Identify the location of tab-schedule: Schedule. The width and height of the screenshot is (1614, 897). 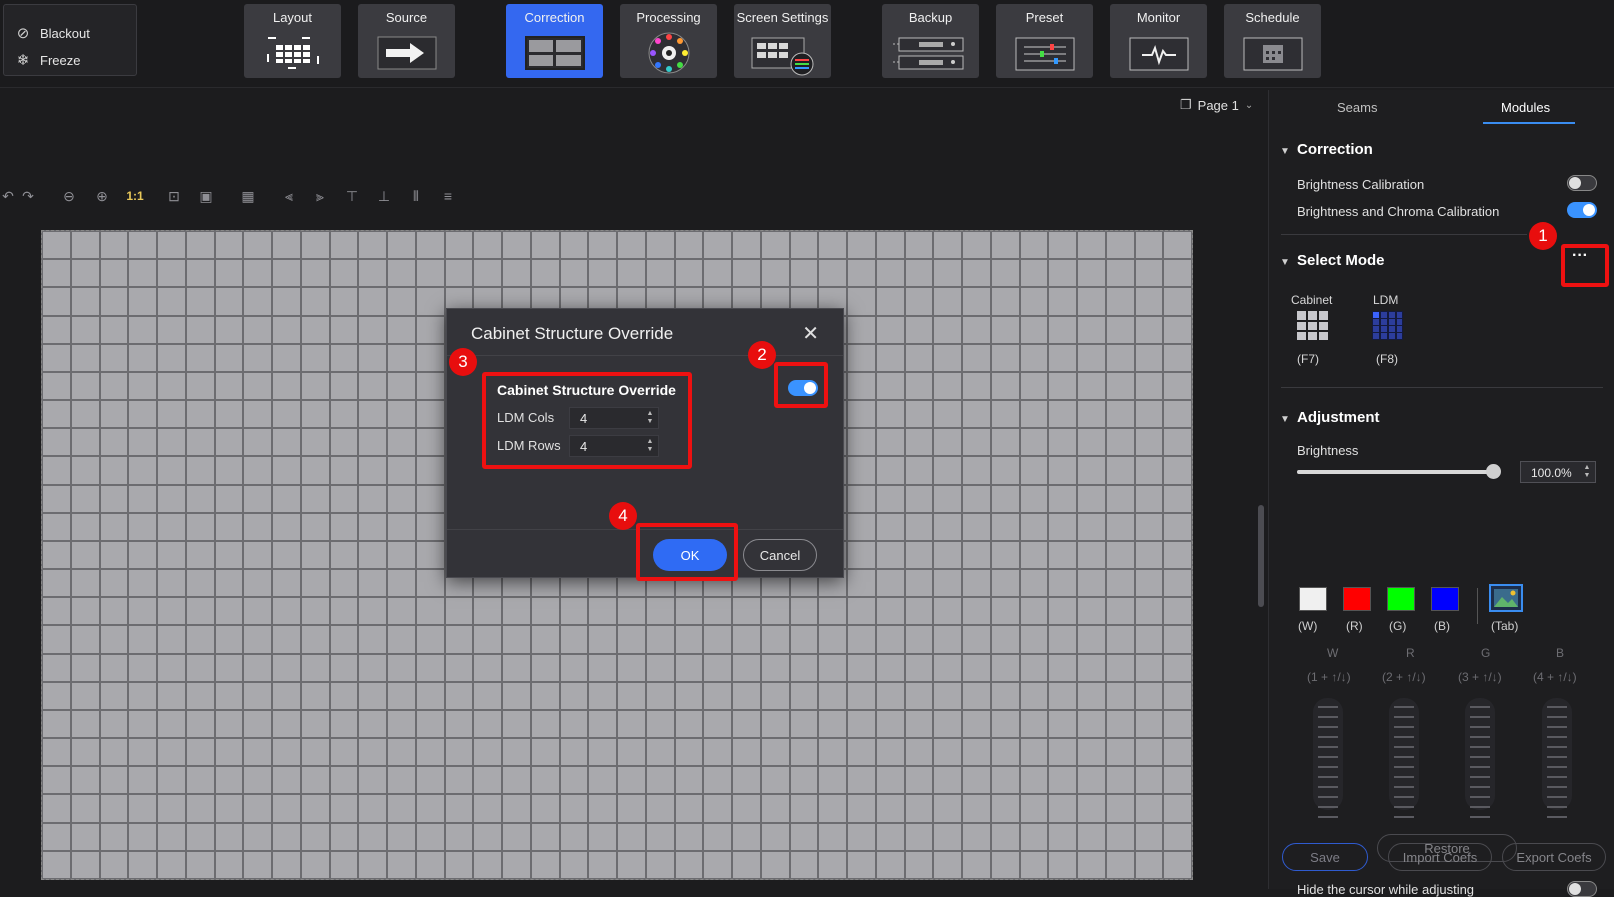
(1272, 41).